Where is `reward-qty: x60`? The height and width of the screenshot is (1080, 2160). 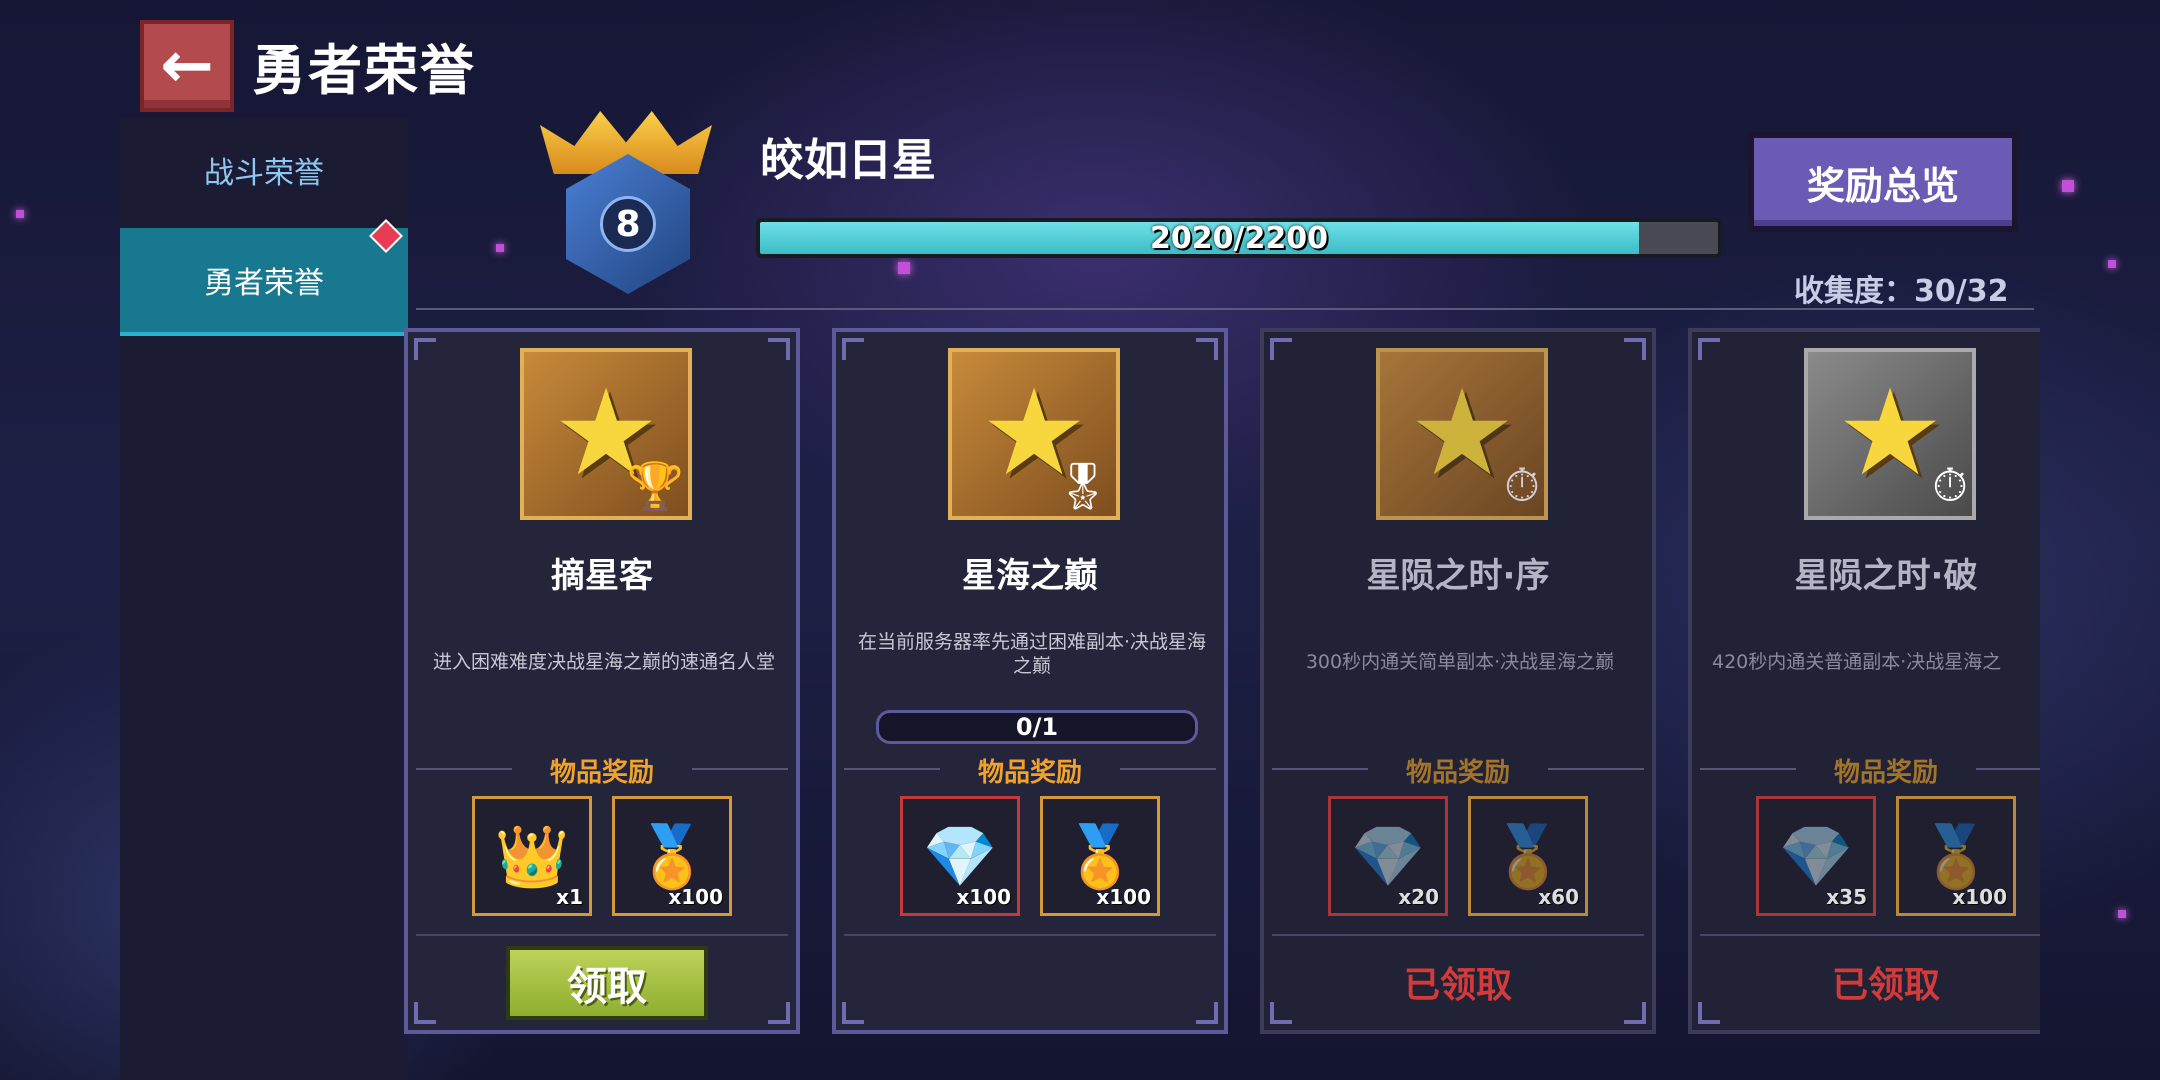 reward-qty: x60 is located at coordinates (1558, 897).